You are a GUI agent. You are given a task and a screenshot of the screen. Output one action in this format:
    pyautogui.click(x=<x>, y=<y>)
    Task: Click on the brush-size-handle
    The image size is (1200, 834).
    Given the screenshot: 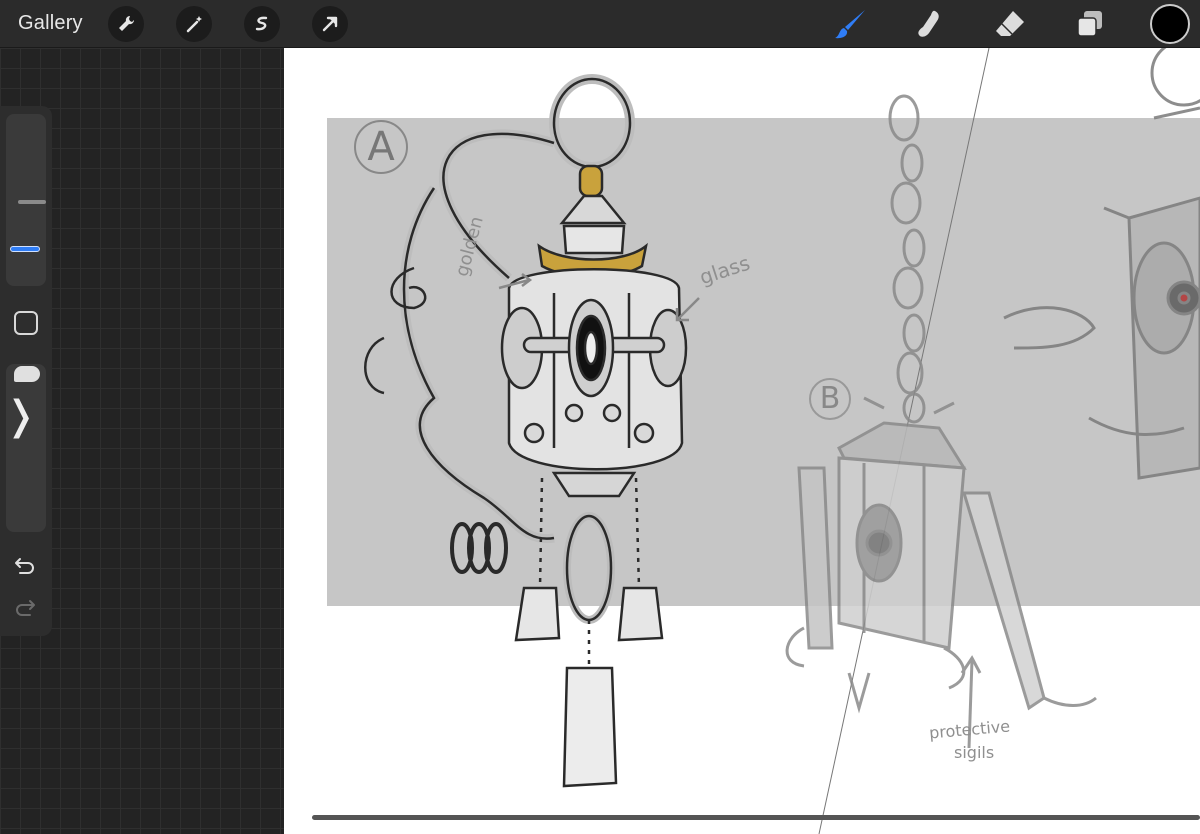 What is the action you would take?
    pyautogui.click(x=32, y=202)
    